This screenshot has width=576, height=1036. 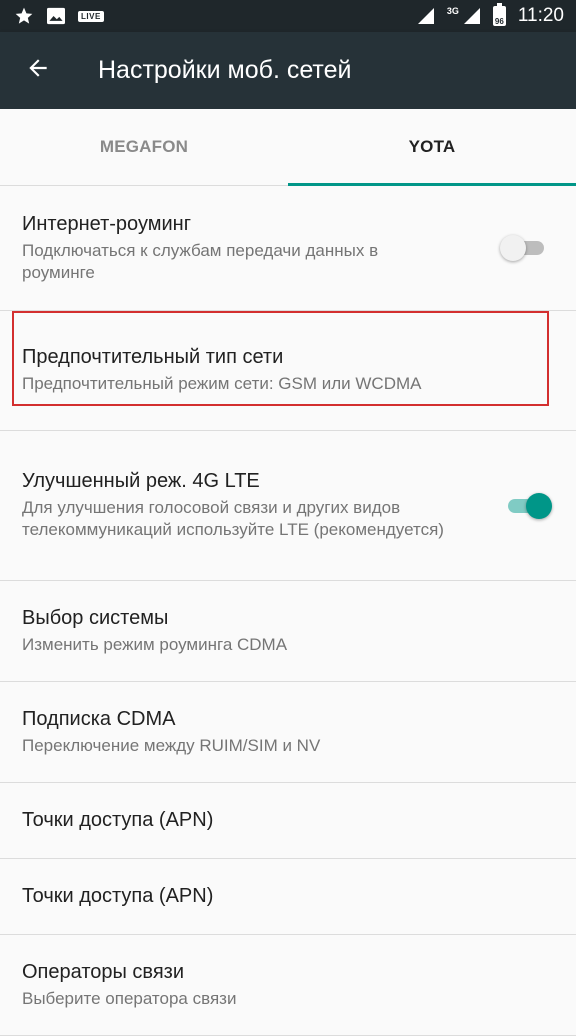 What do you see at coordinates (106, 223) in the screenshot?
I see `item-title: Интернет-роуминг` at bounding box center [106, 223].